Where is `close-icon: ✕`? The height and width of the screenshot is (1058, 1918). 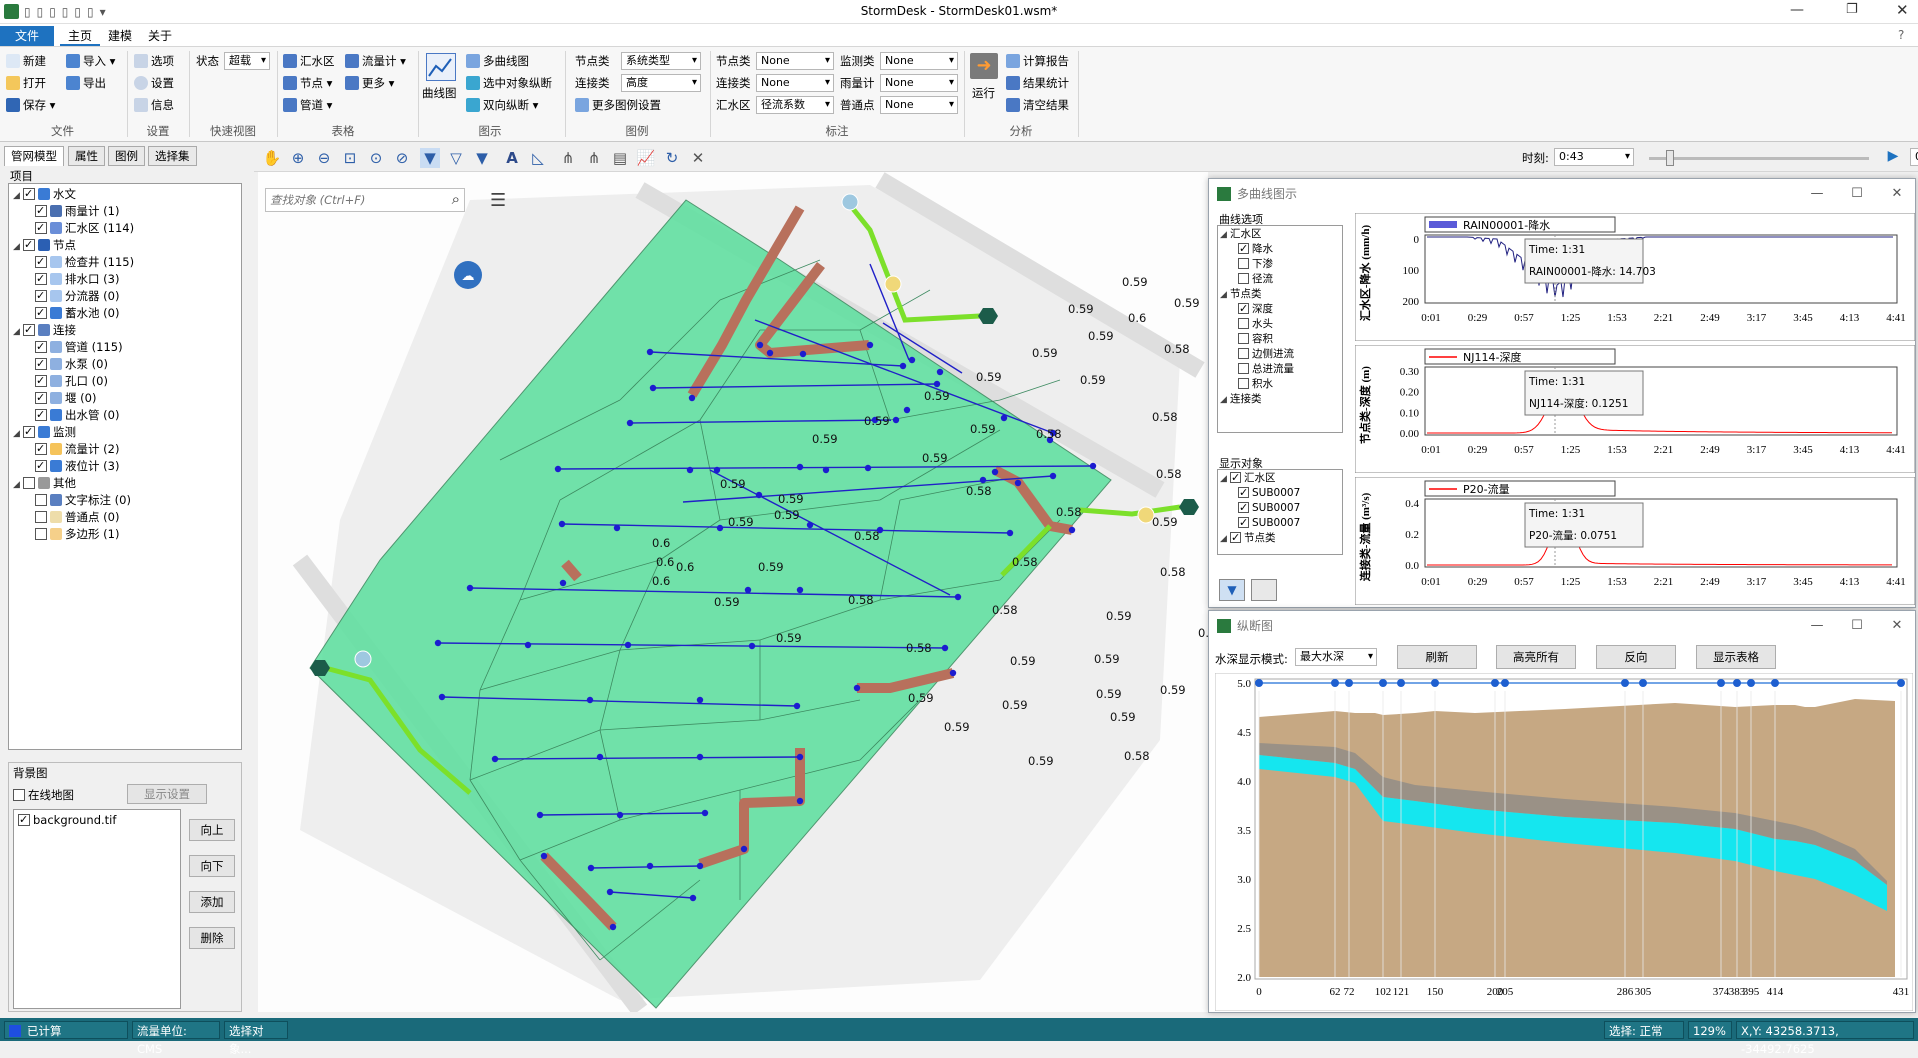
close-icon: ✕ is located at coordinates (1897, 626).